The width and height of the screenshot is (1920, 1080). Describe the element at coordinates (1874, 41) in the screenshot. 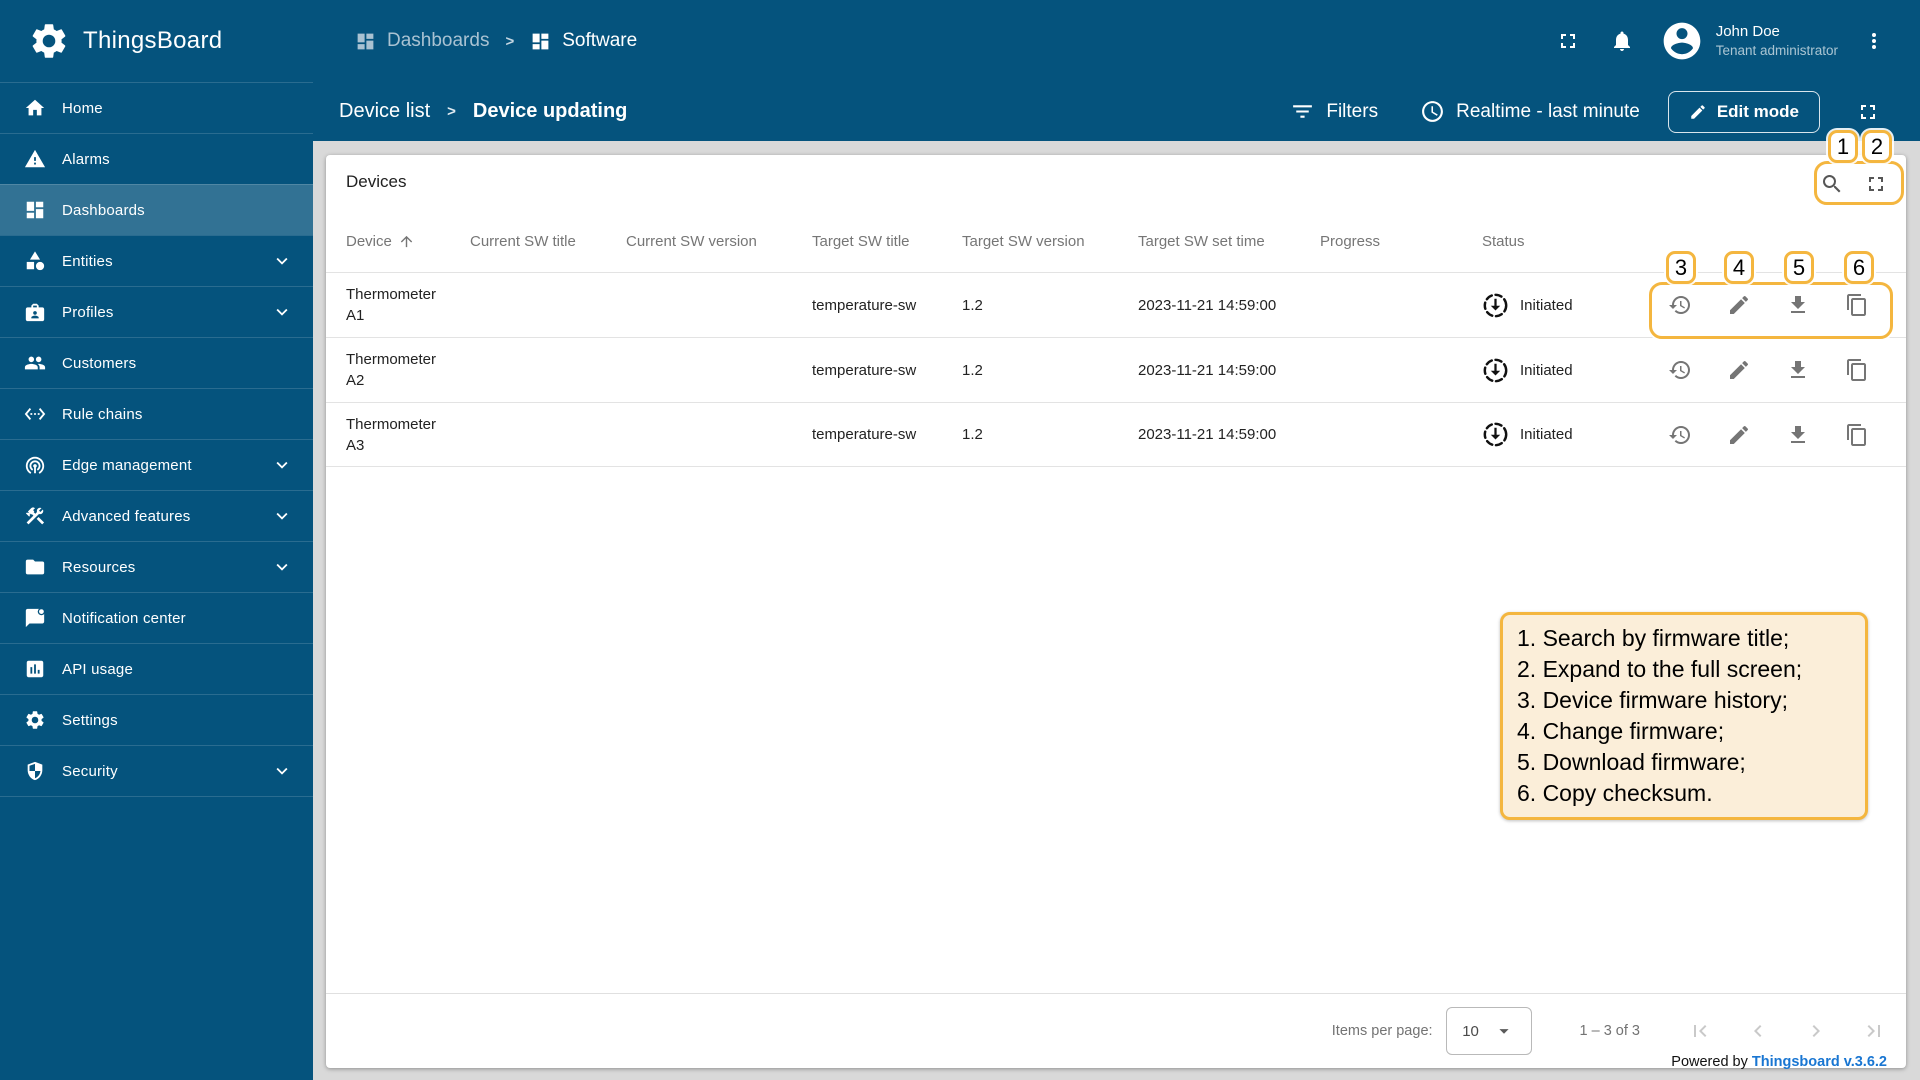

I see `more-menu-button` at that location.